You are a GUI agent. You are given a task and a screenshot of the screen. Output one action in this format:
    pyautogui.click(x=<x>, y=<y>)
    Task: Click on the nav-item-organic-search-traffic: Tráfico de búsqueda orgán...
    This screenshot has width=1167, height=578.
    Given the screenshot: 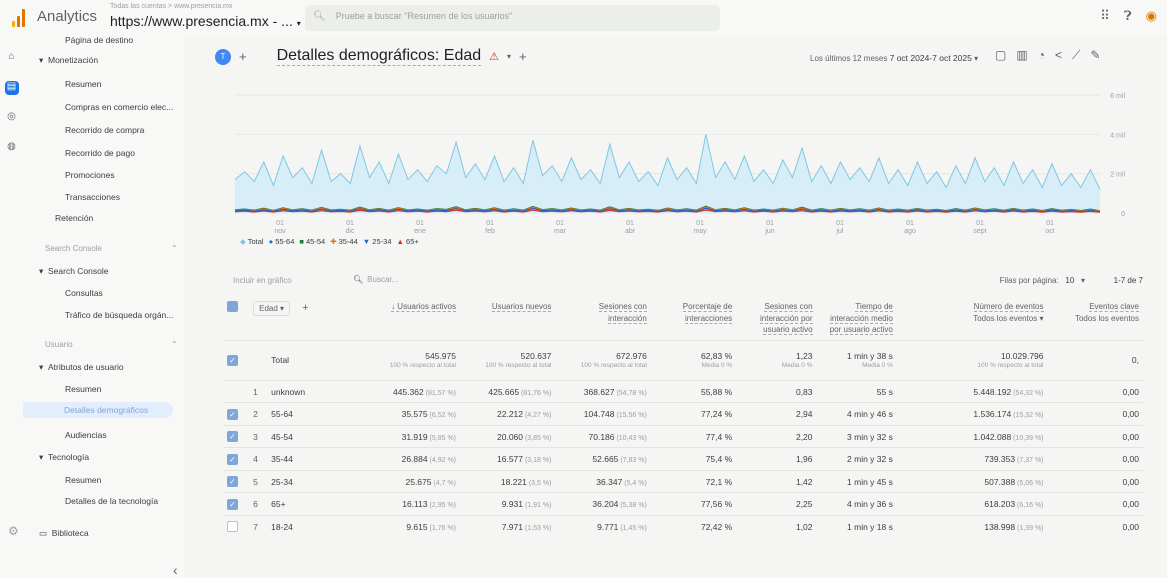 What is the action you would take?
    pyautogui.click(x=119, y=315)
    